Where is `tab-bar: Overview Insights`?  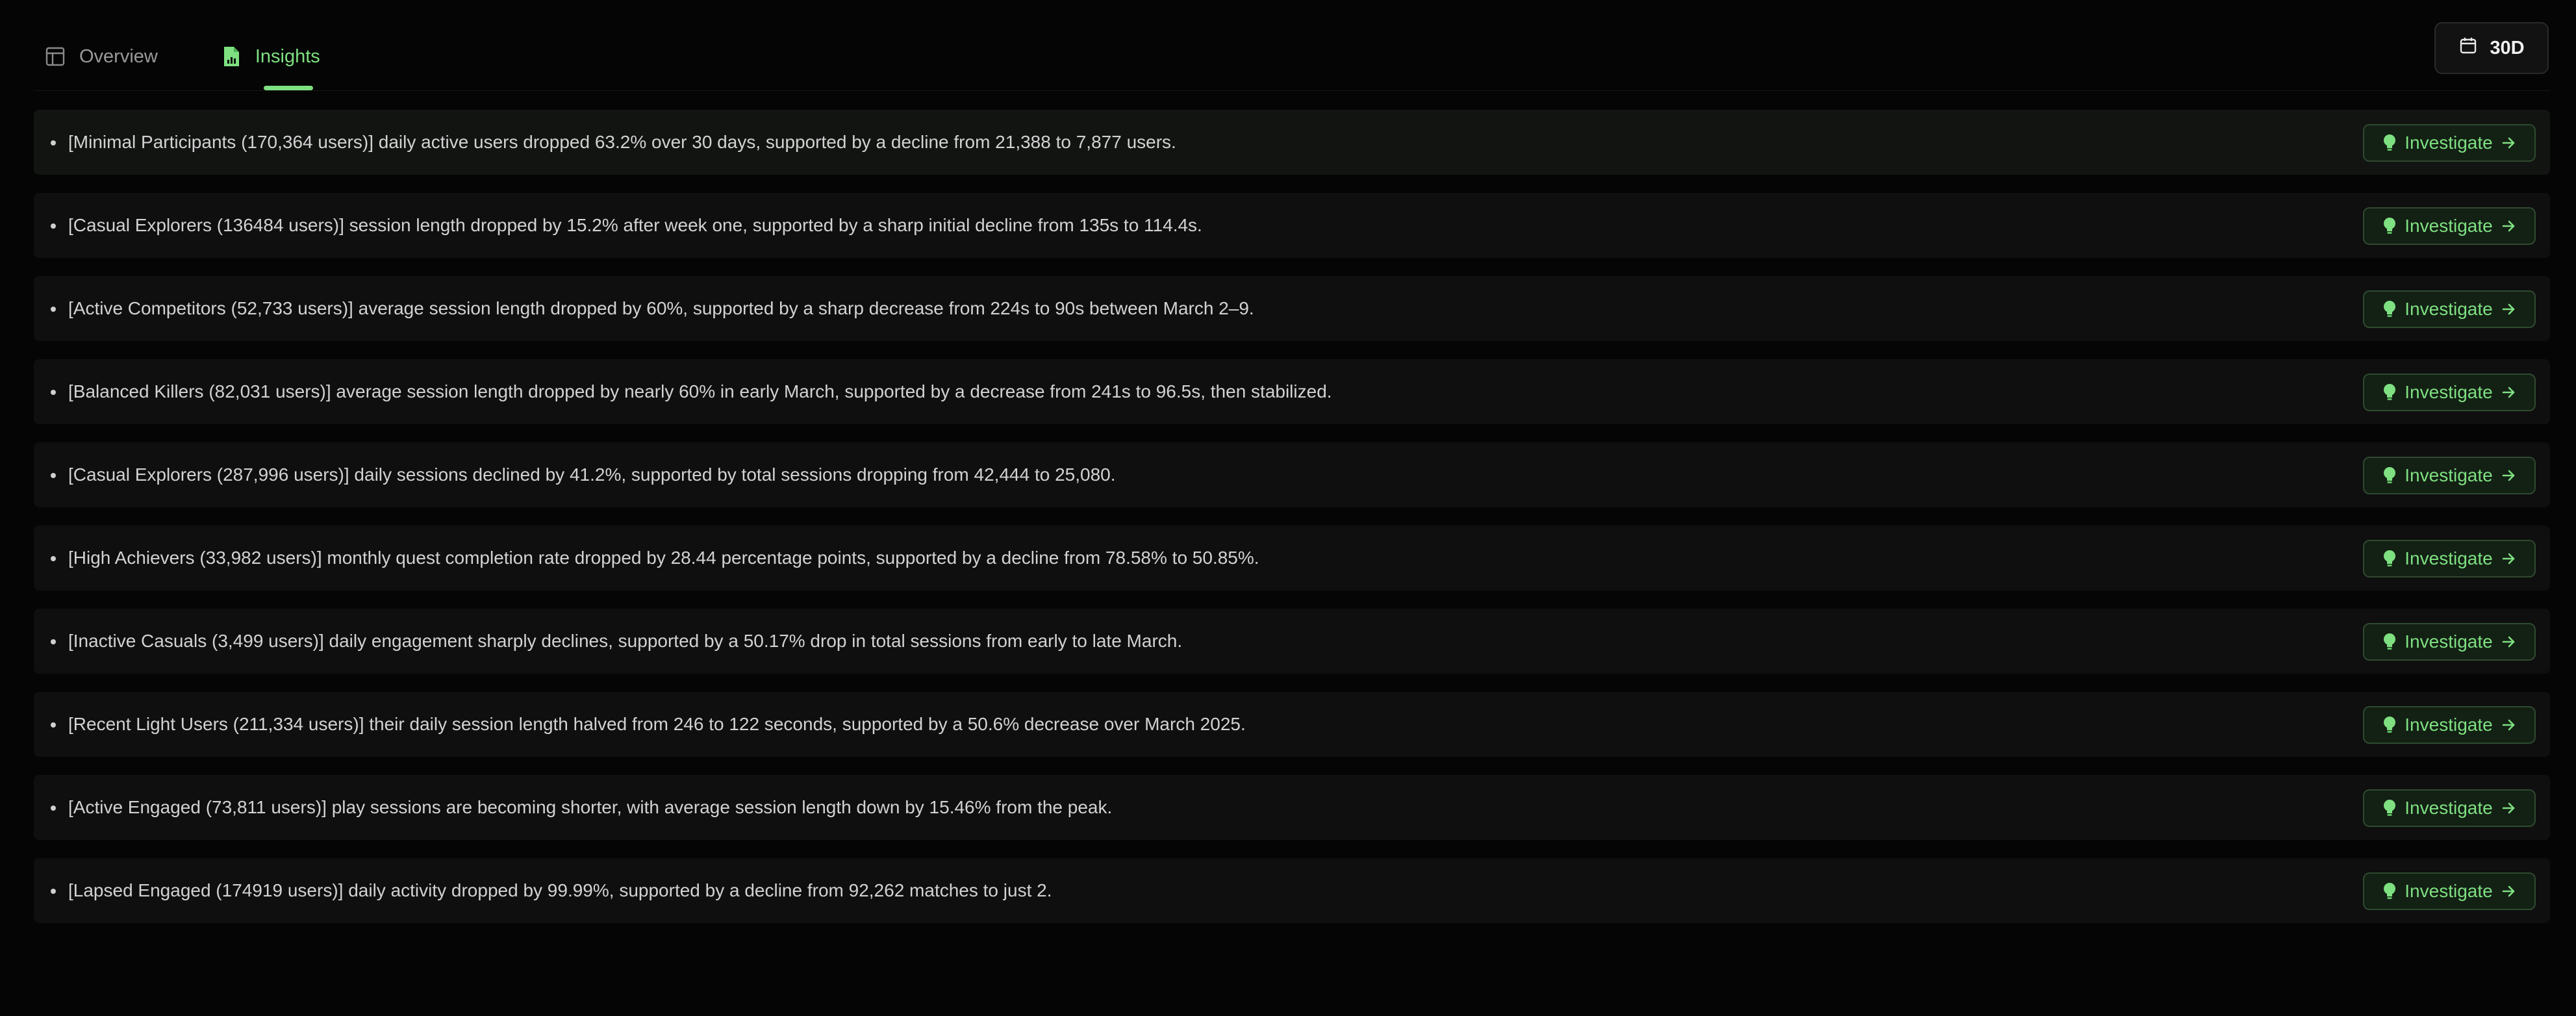
tab-bar: Overview Insights is located at coordinates (182, 56).